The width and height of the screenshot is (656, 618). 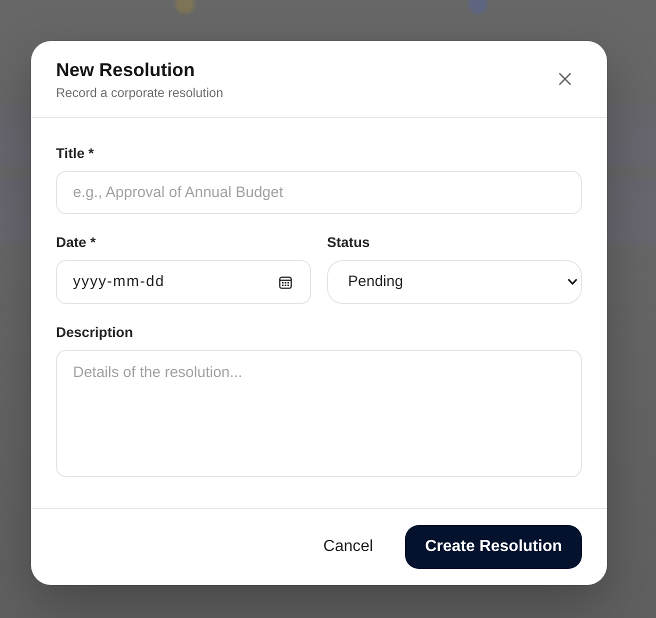 I want to click on cancel-button: Cancel, so click(x=348, y=547).